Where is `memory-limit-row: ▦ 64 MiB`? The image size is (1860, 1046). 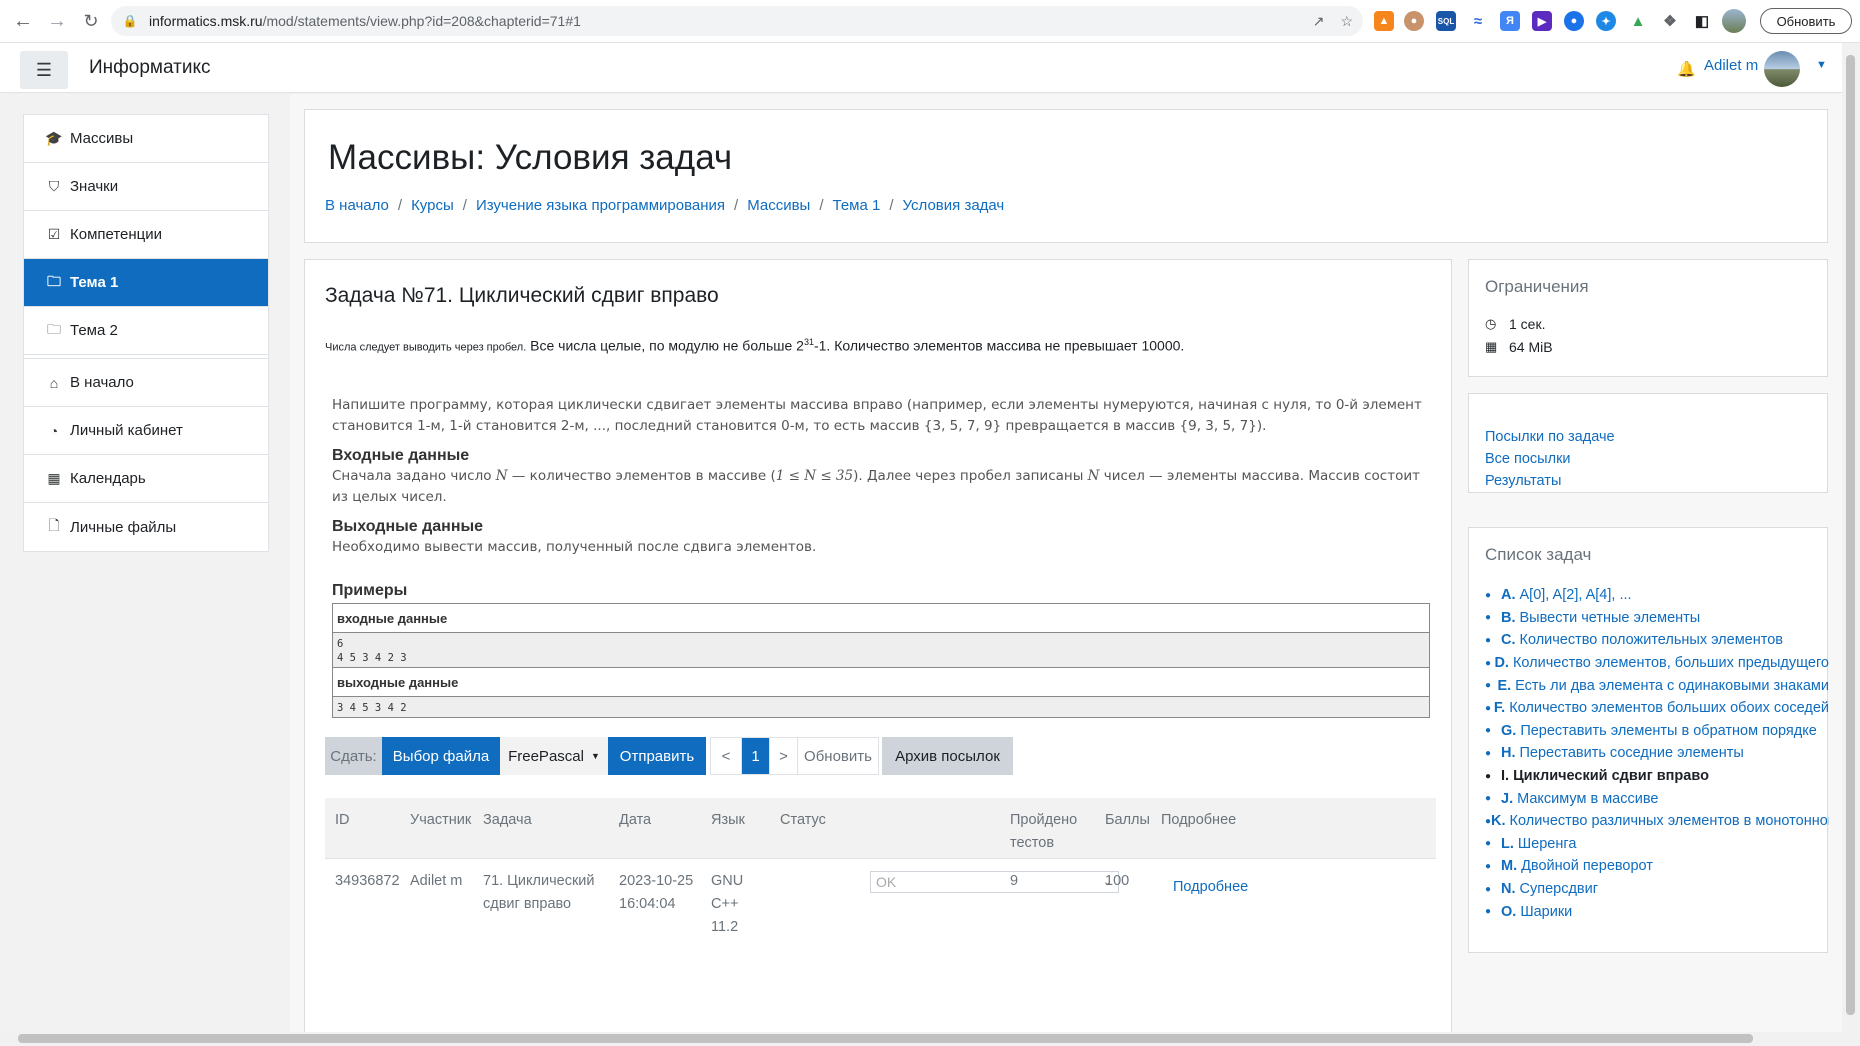
memory-limit-row: ▦ 64 MiB is located at coordinates (1519, 347).